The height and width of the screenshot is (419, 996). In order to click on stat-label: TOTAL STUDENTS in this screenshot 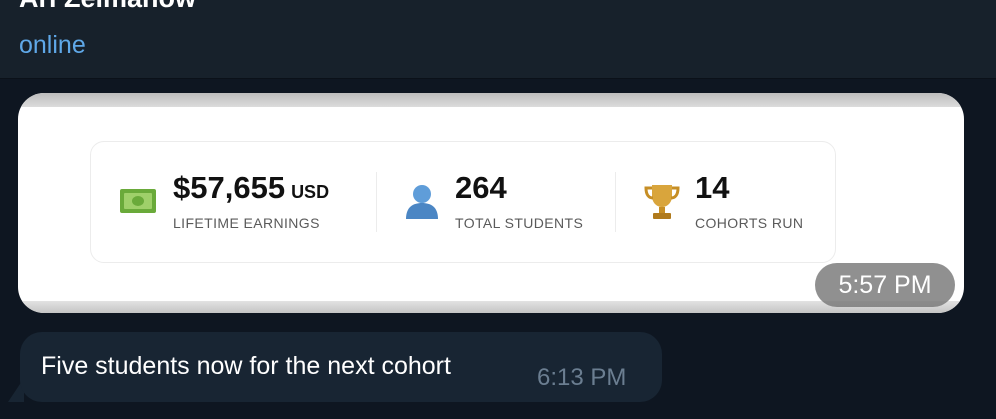, I will do `click(519, 223)`.